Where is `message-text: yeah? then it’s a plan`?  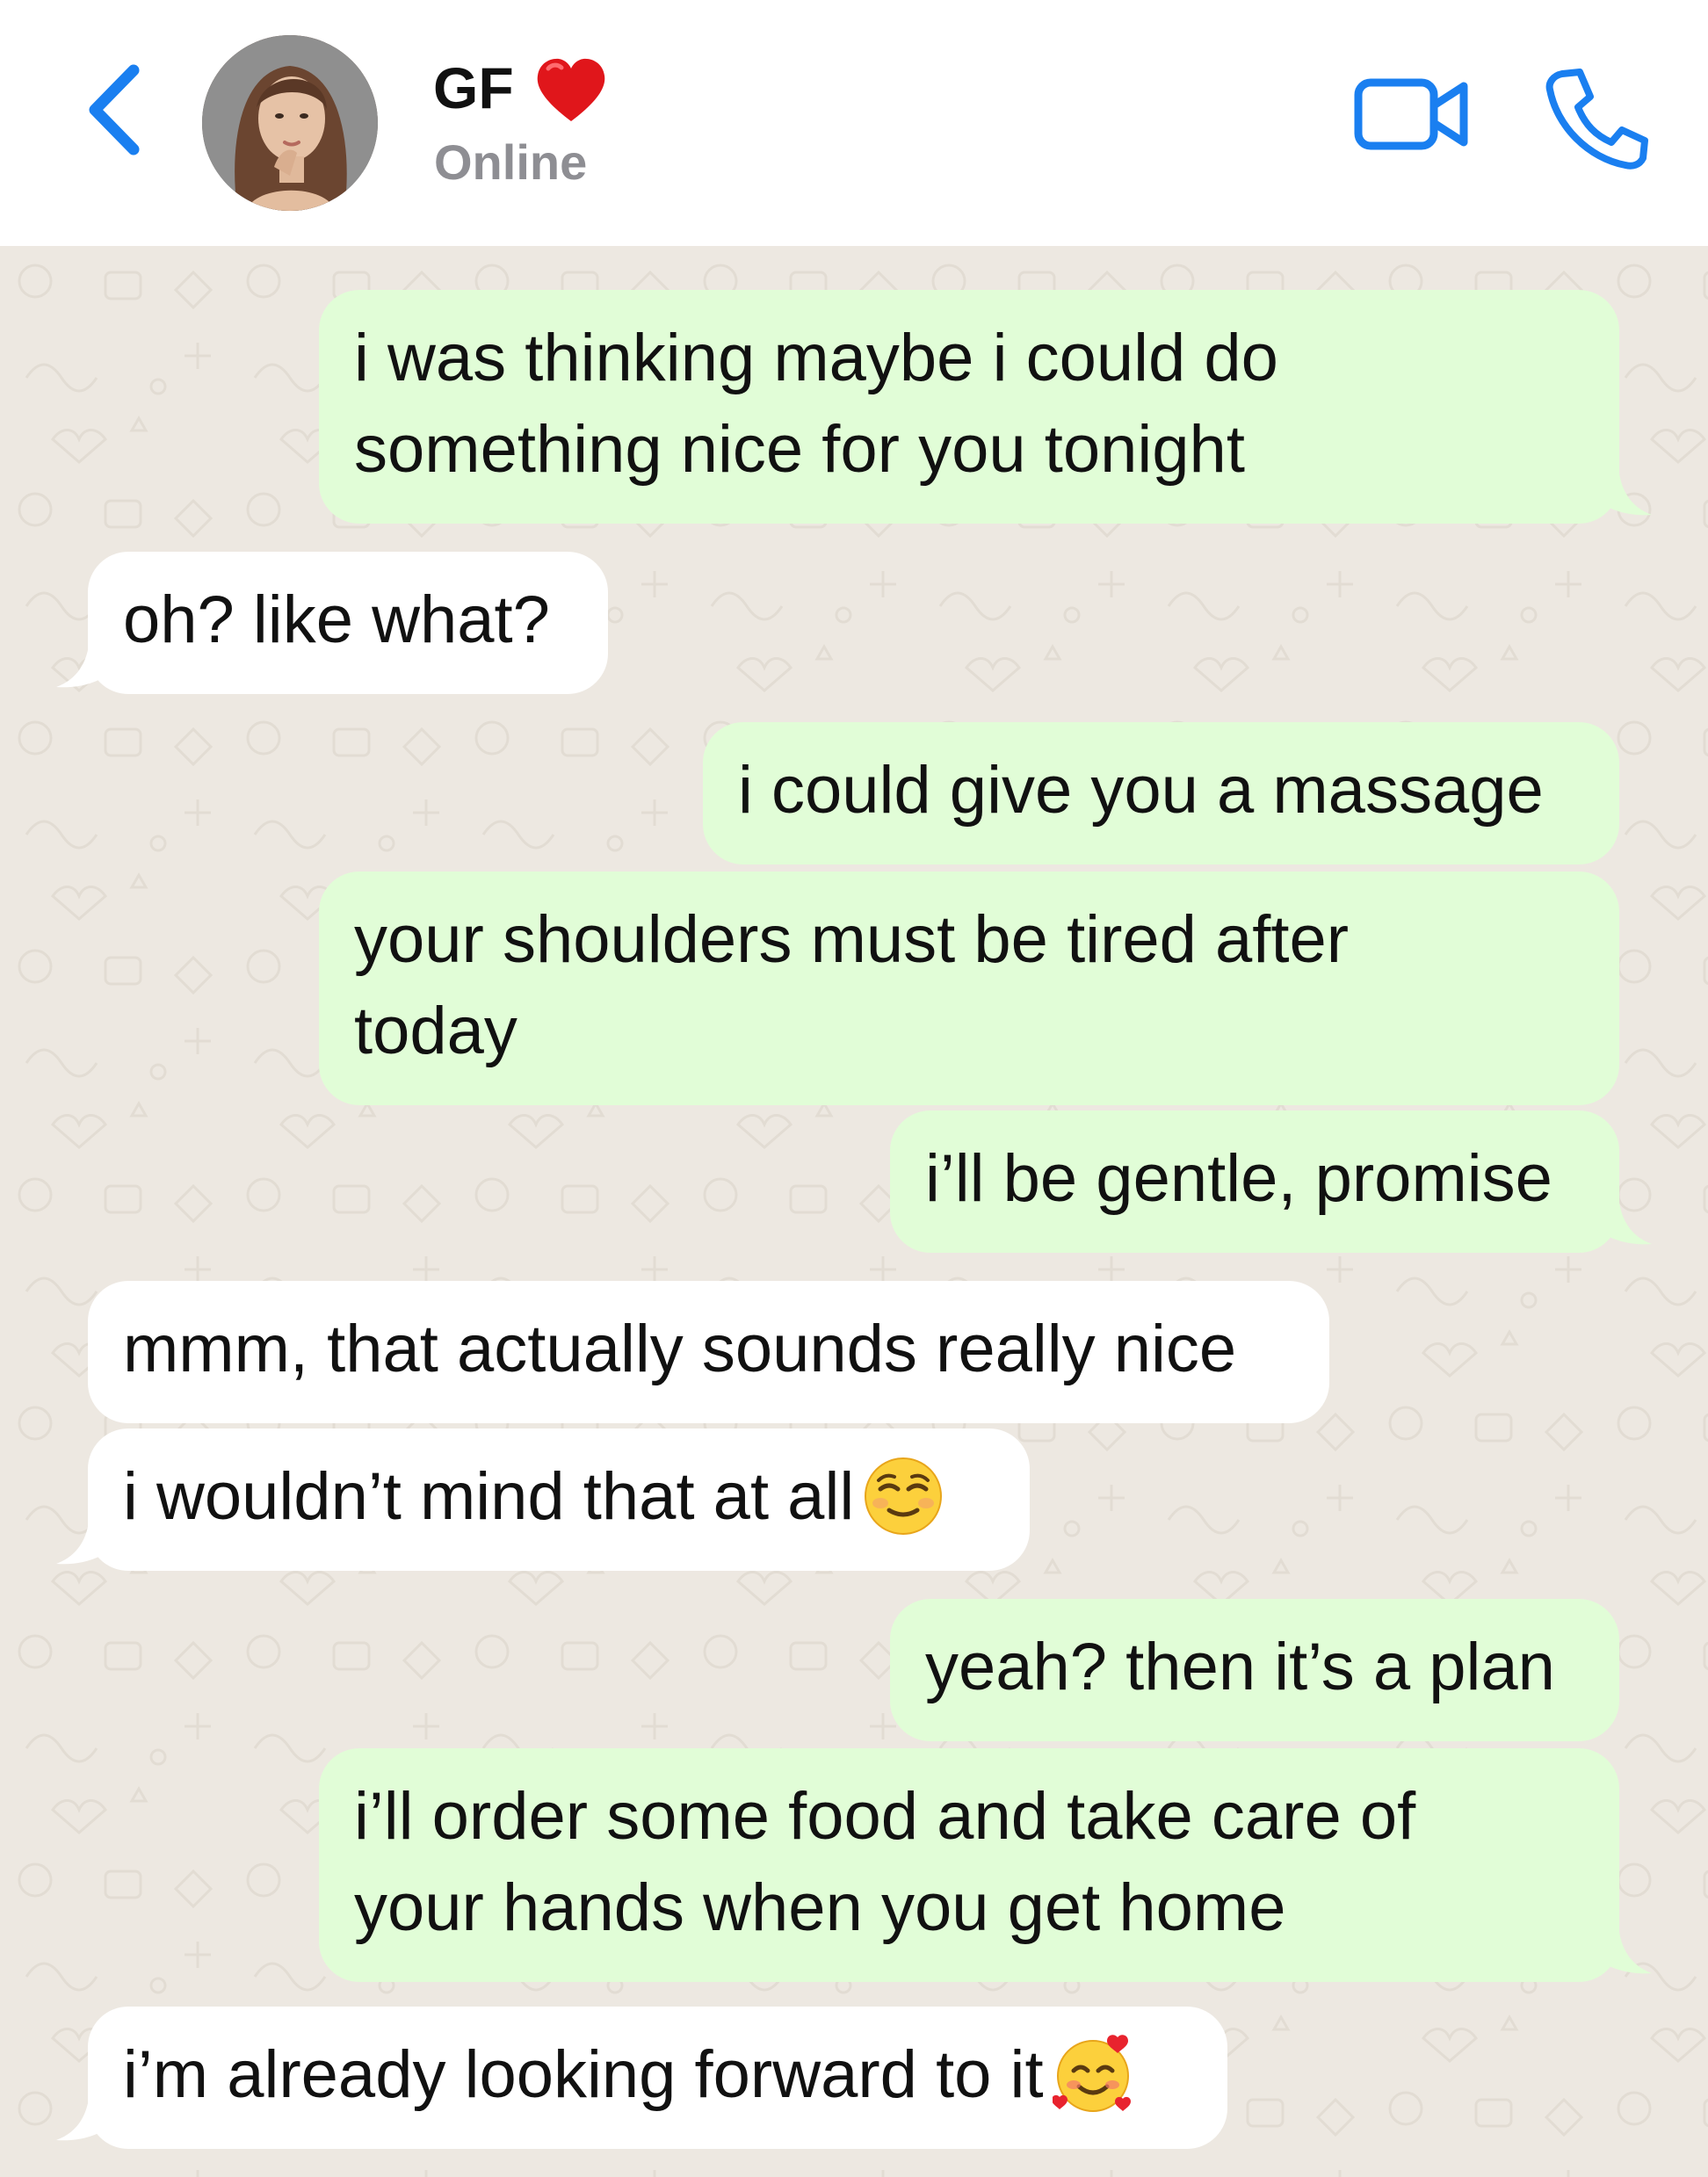
message-text: yeah? then it’s a plan is located at coordinates (1240, 1667).